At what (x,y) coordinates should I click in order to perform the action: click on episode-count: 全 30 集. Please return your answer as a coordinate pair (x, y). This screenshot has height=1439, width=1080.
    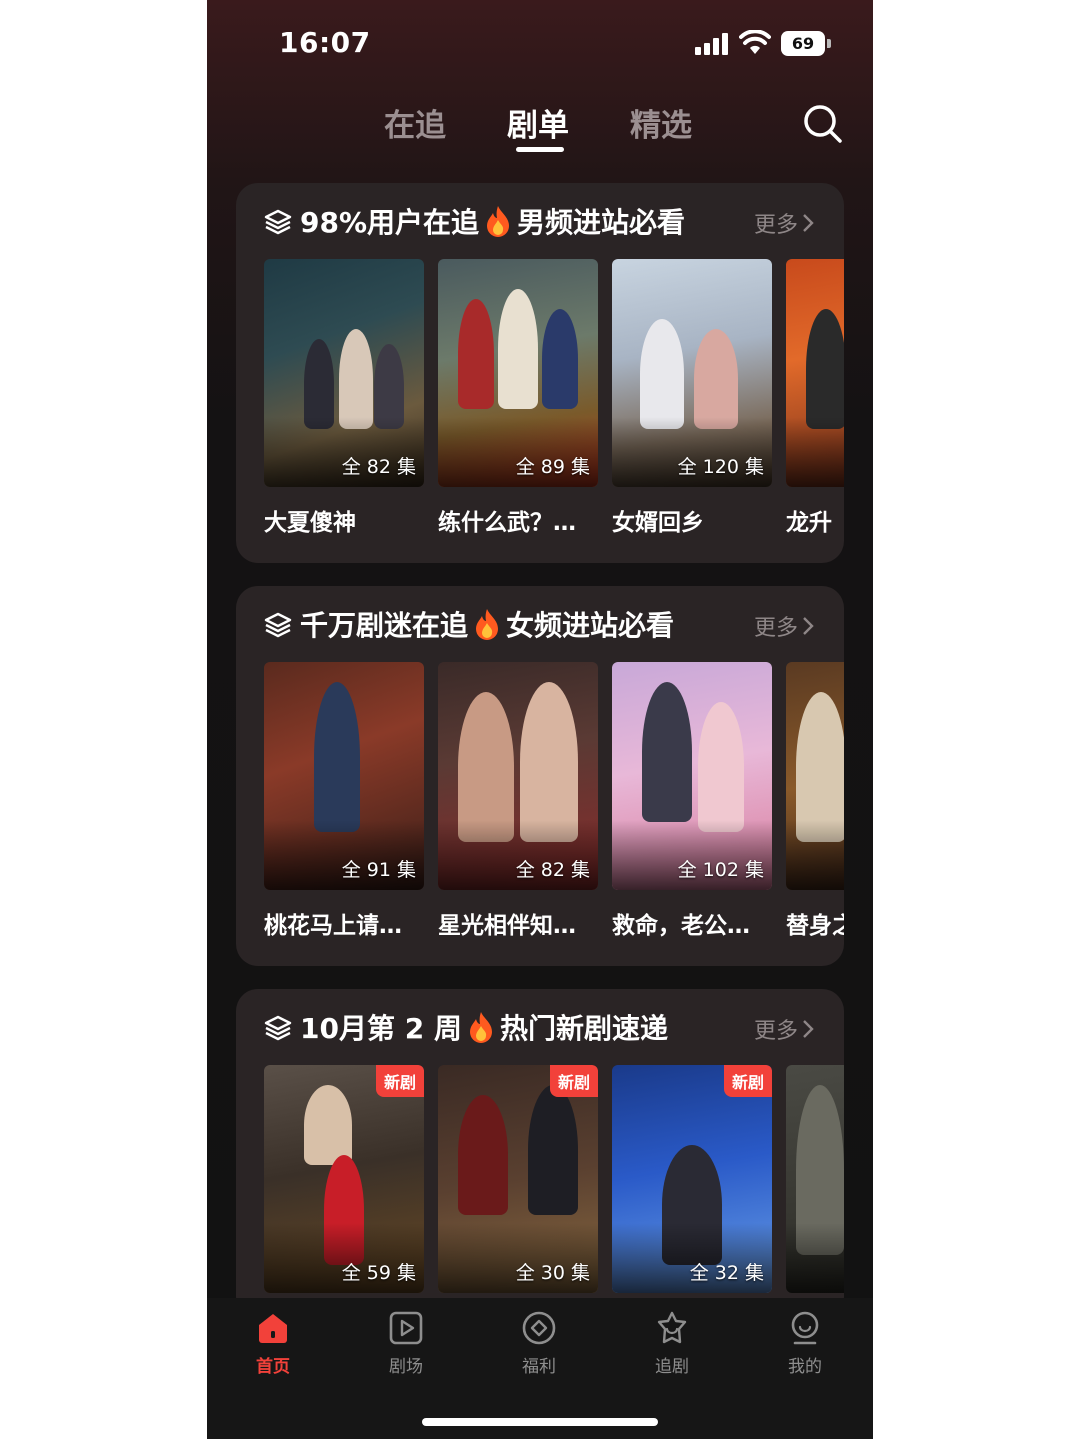
    Looking at the image, I should click on (552, 1273).